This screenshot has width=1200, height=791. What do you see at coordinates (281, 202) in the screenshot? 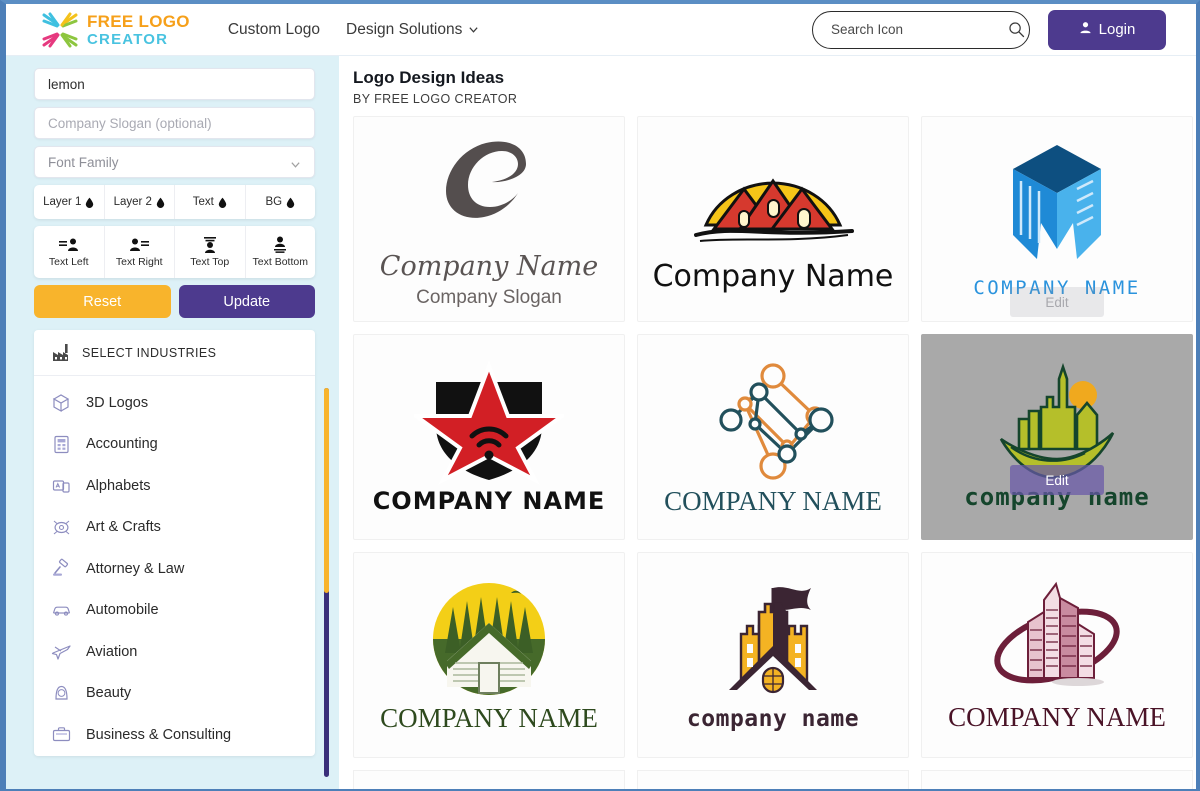
I see `background-color-button: BG` at bounding box center [281, 202].